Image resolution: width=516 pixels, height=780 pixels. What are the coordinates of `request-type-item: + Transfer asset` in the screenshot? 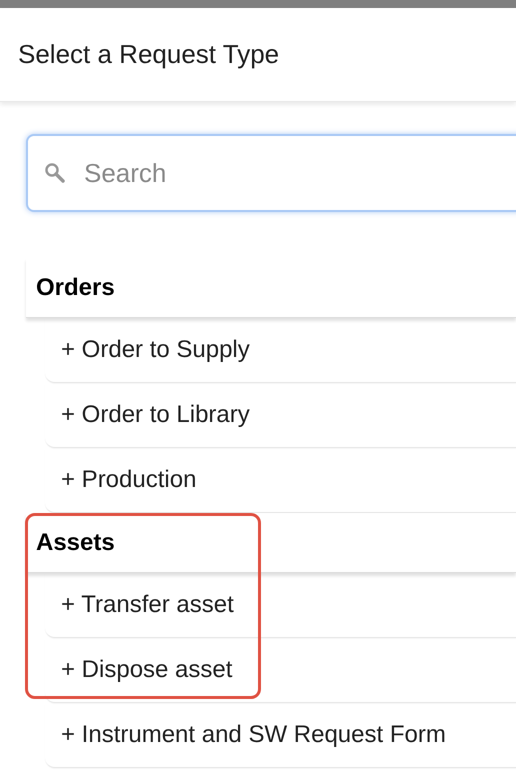 It's located at (280, 605).